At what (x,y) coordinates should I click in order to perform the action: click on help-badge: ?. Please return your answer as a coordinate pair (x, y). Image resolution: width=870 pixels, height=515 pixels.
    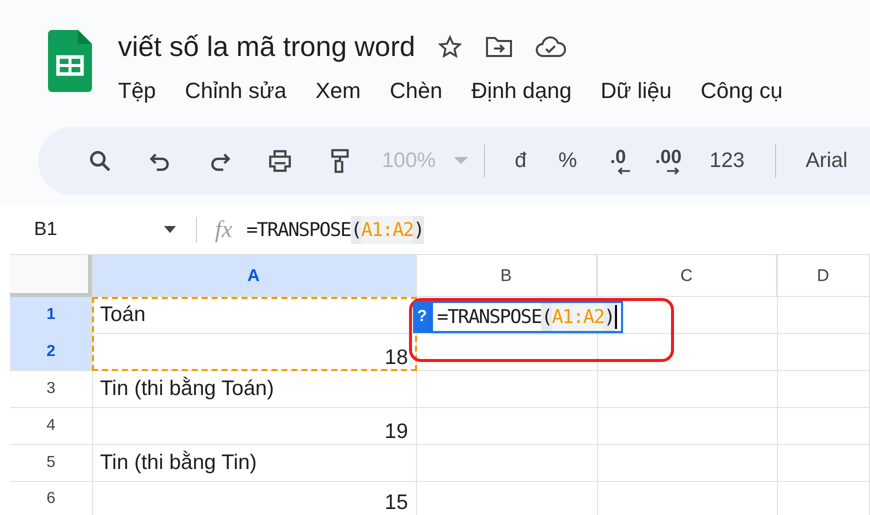
    Looking at the image, I should click on (422, 317).